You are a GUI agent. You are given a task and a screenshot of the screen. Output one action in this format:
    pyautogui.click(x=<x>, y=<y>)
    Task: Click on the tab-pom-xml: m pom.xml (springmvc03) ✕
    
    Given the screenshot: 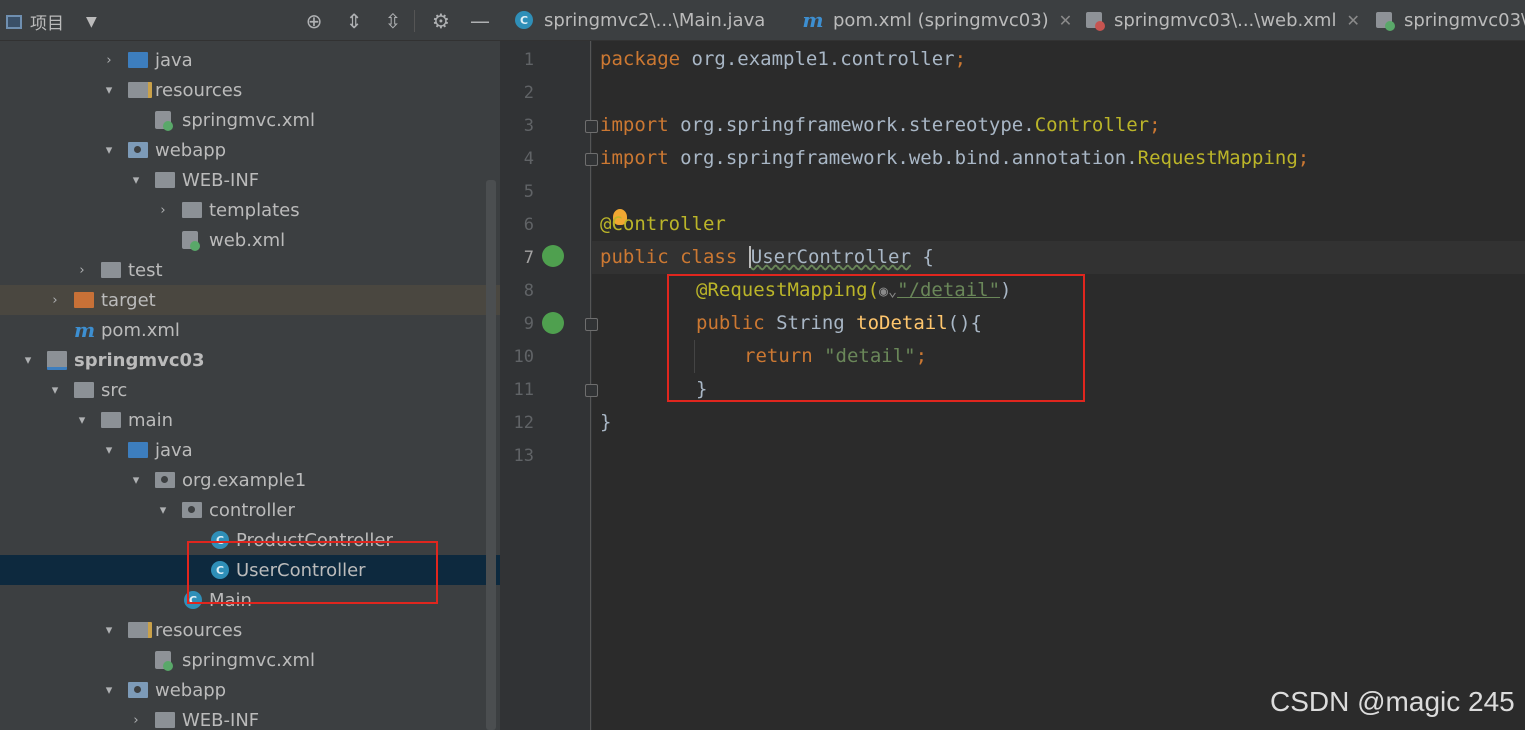 What is the action you would take?
    pyautogui.click(x=937, y=20)
    